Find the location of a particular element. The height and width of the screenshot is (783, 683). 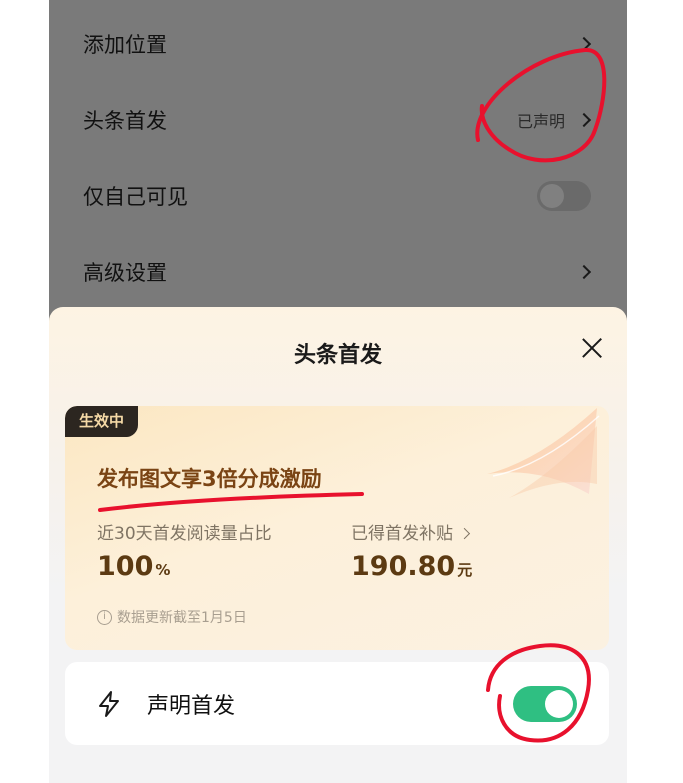

setting-label: 头条首发 is located at coordinates (125, 121).